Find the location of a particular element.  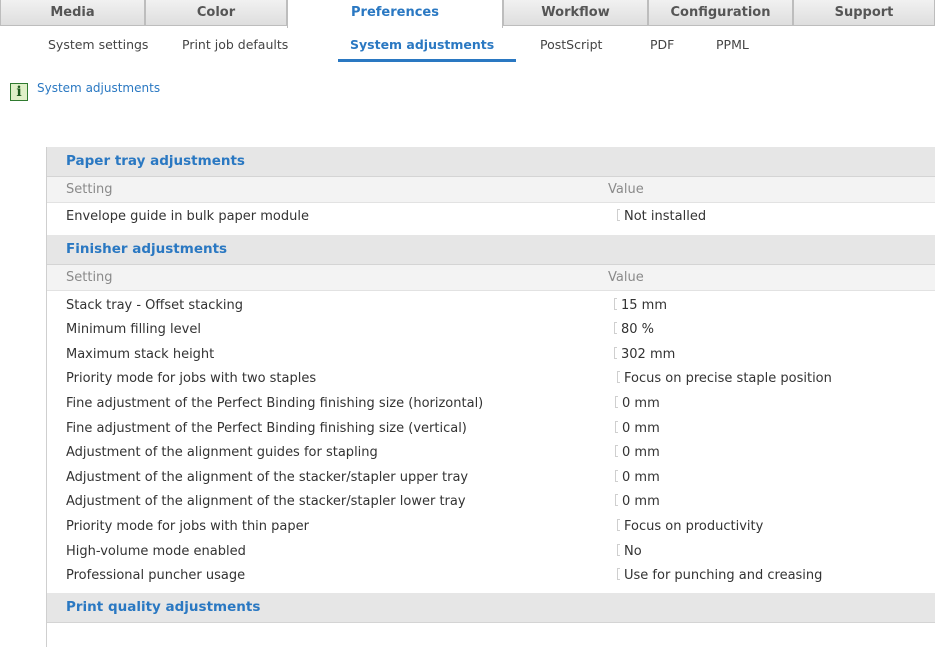

info-icon: i is located at coordinates (19, 92).